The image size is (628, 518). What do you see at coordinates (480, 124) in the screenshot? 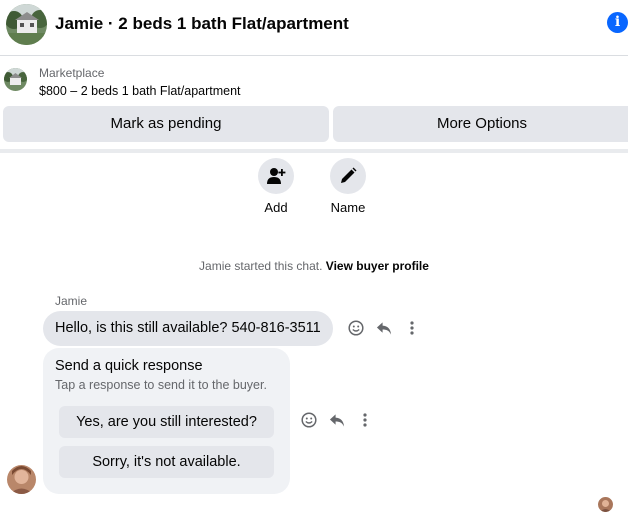
I see `more-options-button: More Options` at bounding box center [480, 124].